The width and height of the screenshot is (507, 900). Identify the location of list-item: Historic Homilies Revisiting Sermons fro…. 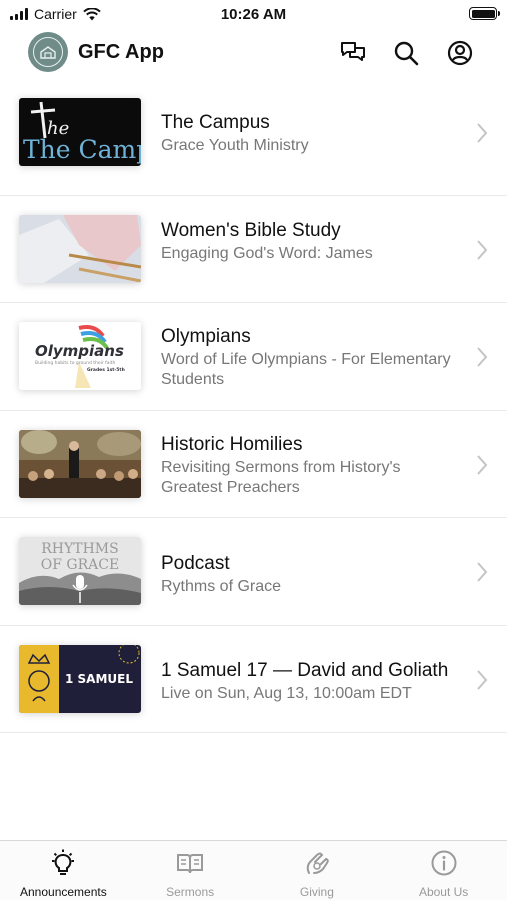
(253, 464).